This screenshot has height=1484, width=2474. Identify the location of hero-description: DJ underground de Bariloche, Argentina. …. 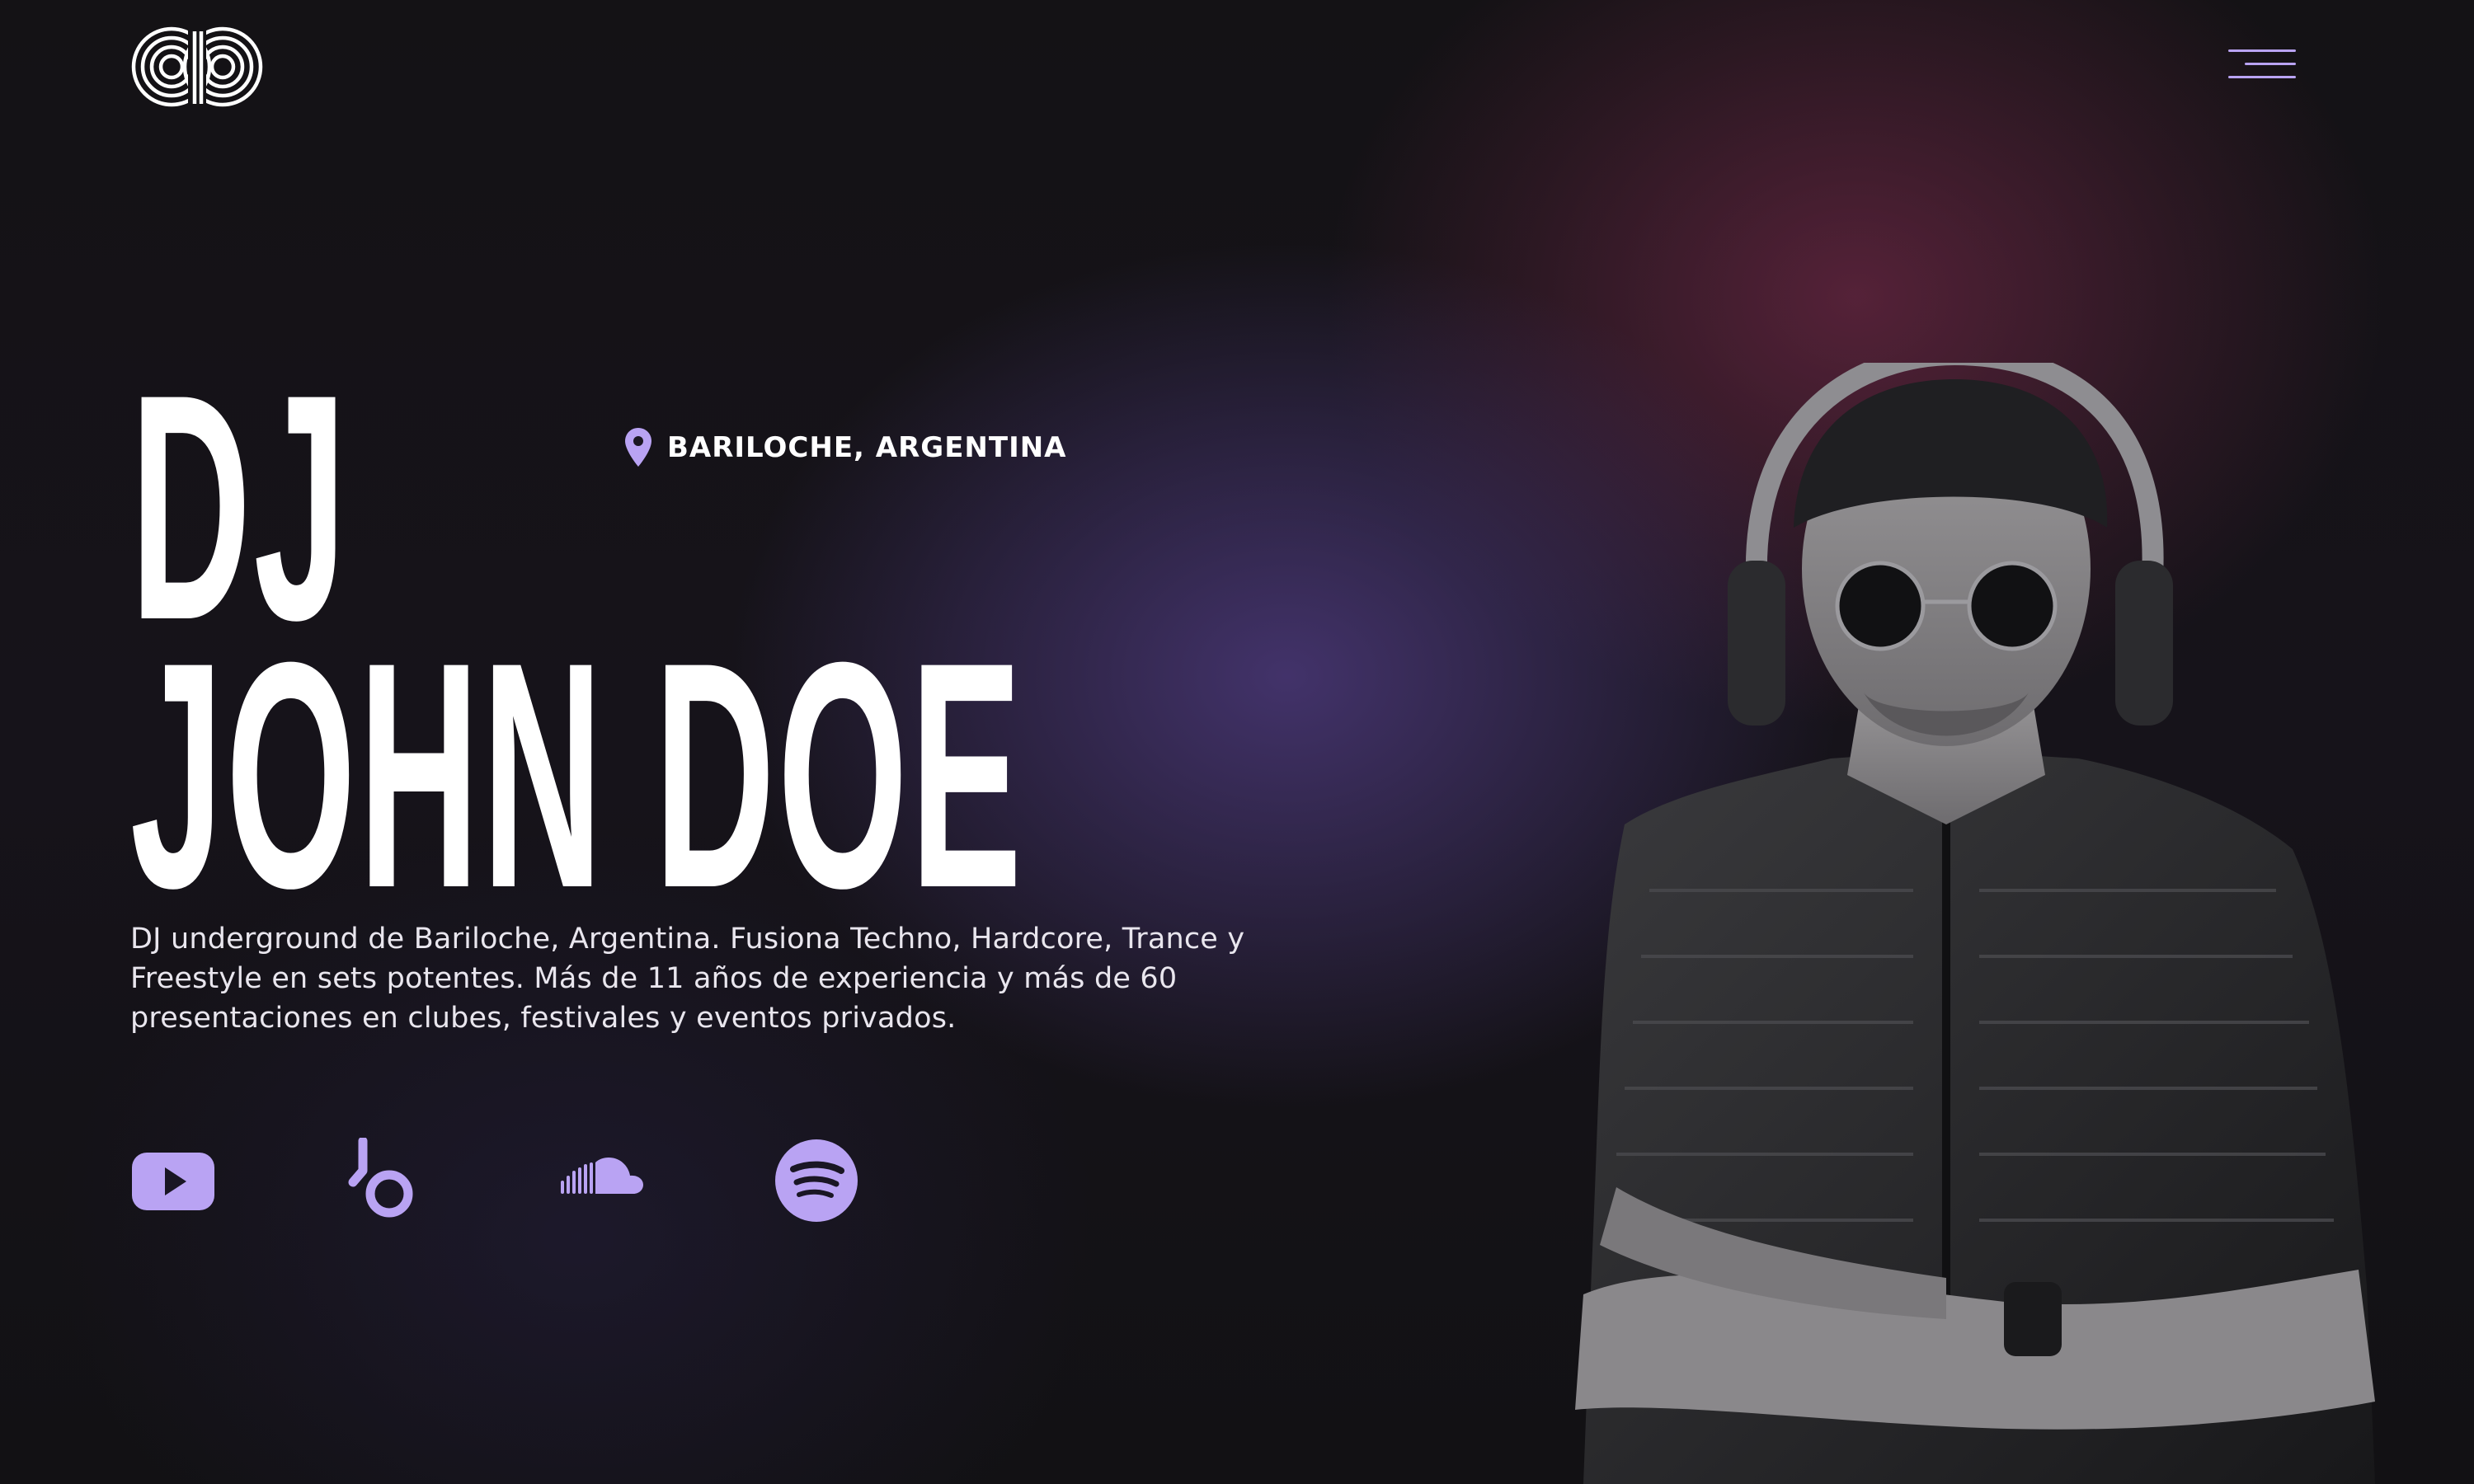
(687, 979).